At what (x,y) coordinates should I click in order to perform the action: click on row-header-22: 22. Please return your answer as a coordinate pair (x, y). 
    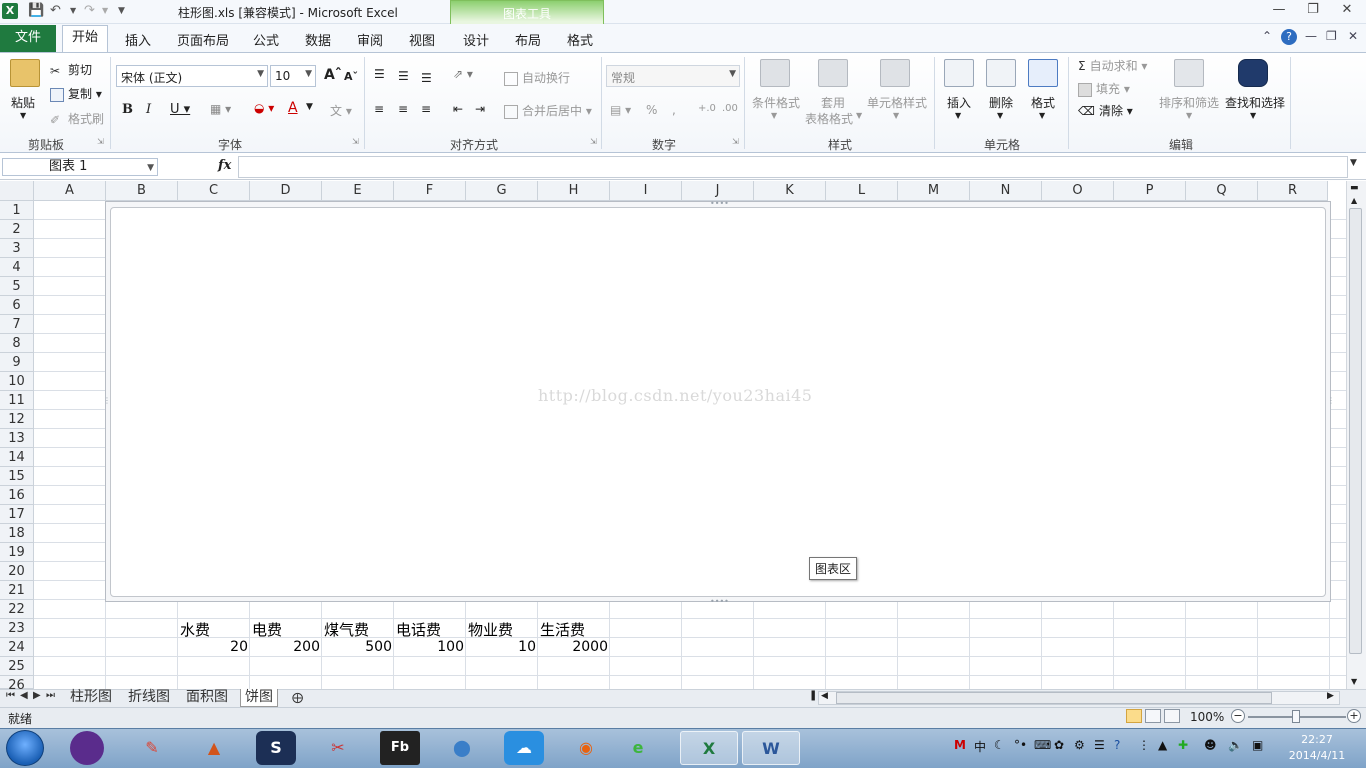
    Looking at the image, I should click on (17, 609).